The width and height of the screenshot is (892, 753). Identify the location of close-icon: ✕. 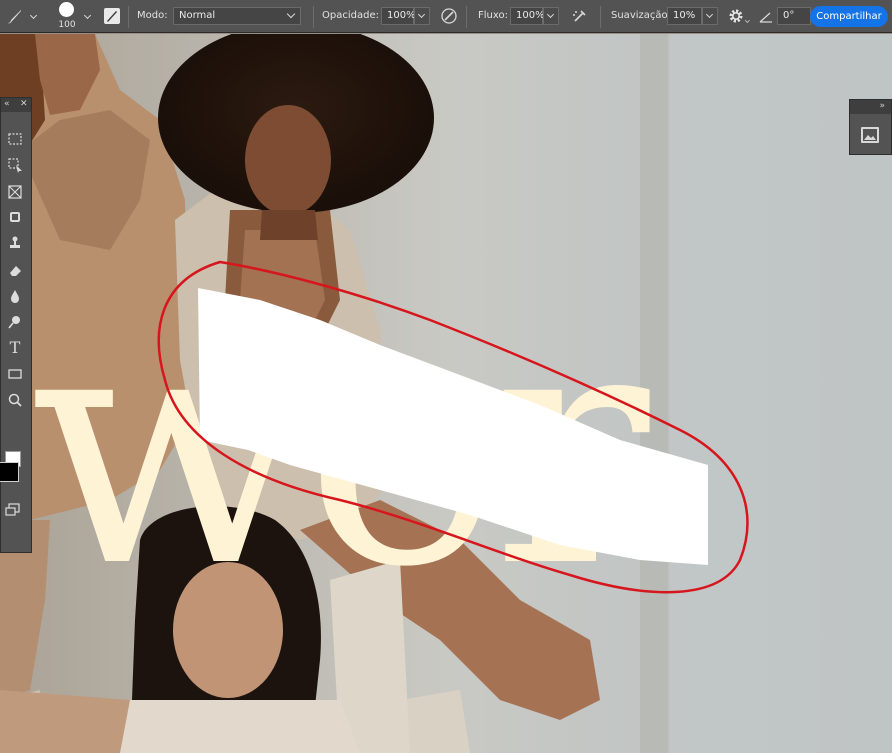
(24, 104).